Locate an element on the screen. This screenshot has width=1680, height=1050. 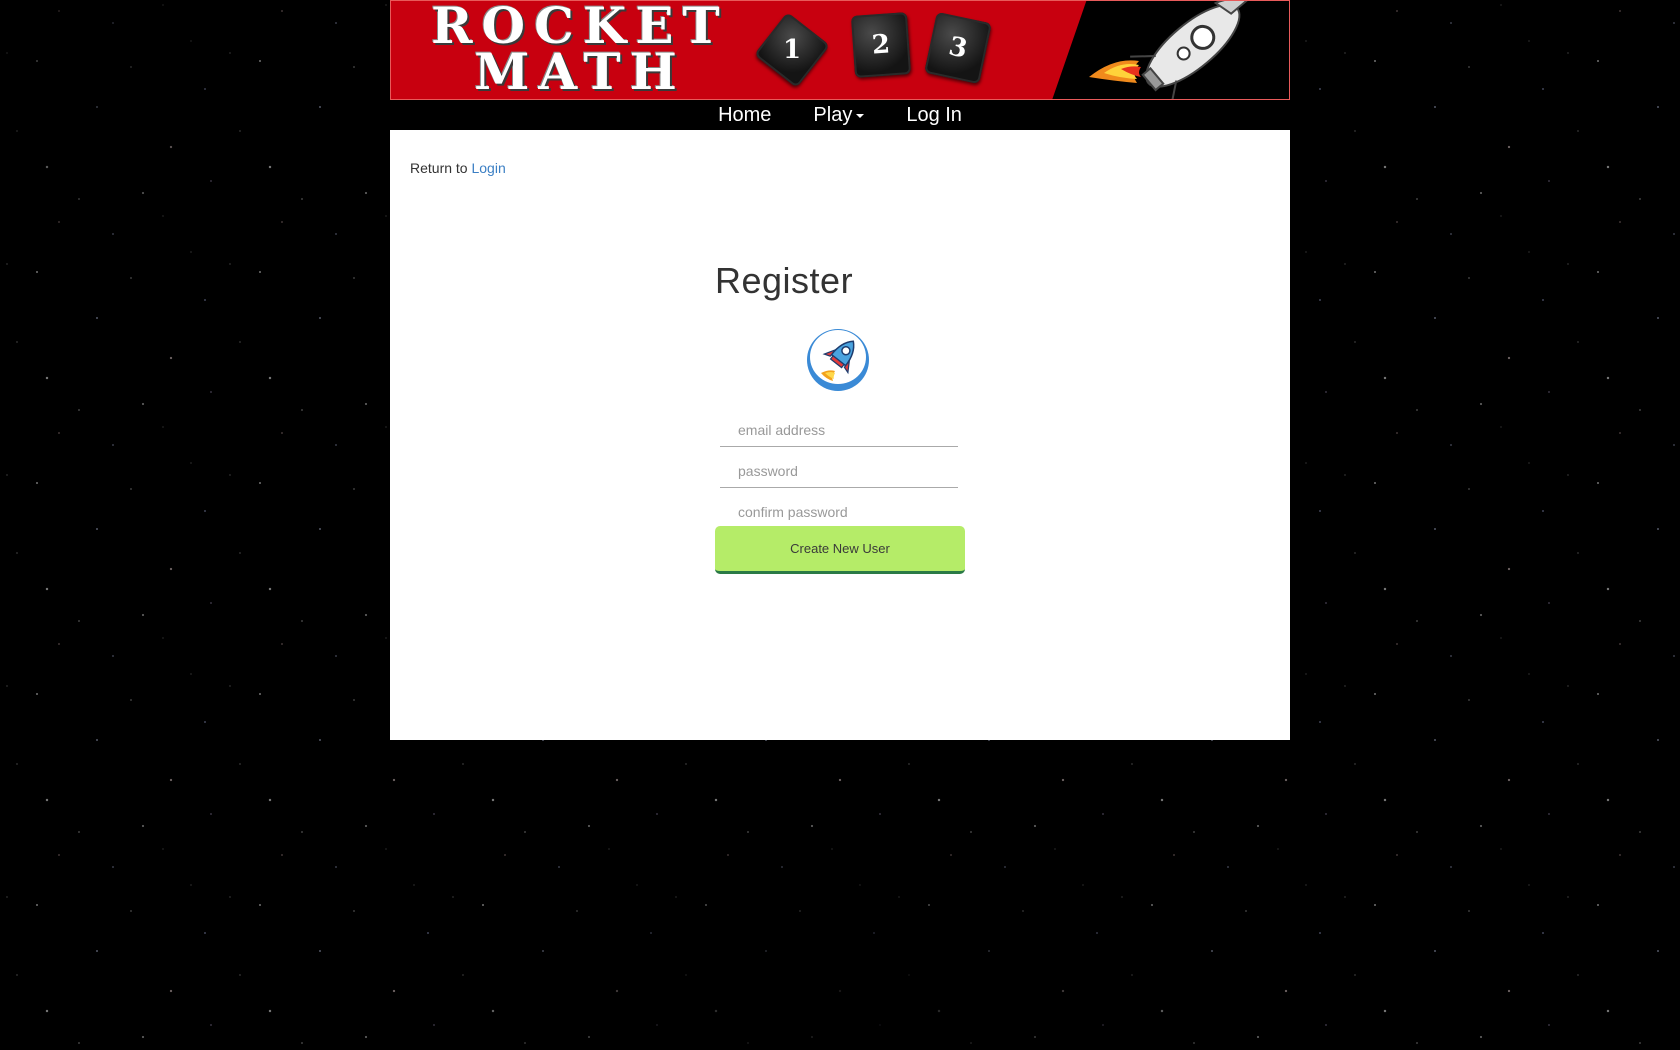
dice-2-label: 2 is located at coordinates (881, 45).